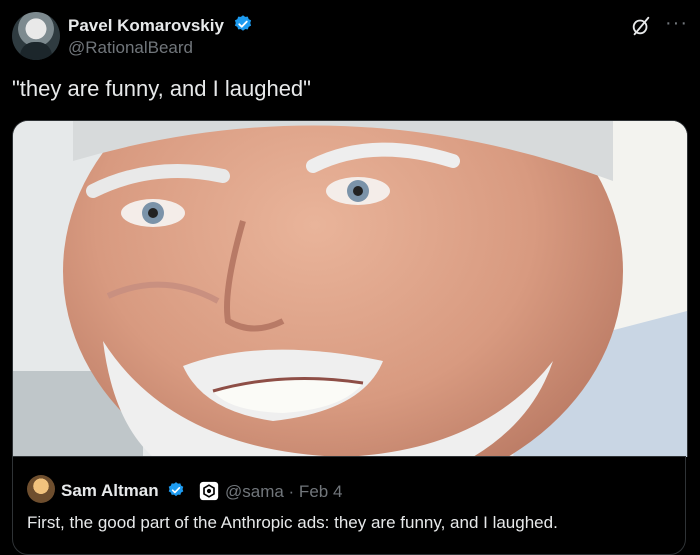 This screenshot has height=555, width=700. I want to click on grok-icon, so click(641, 26).